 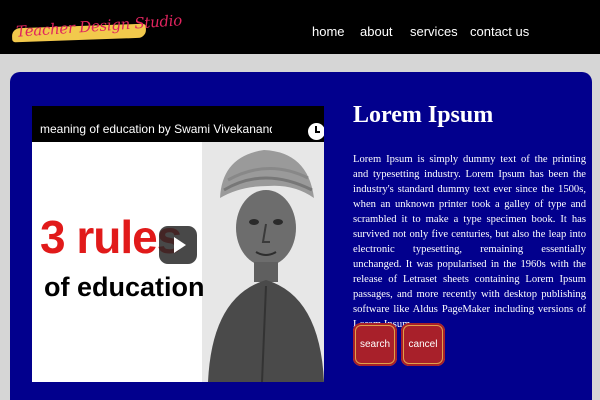 What do you see at coordinates (316, 131) in the screenshot?
I see `watch-later-icon` at bounding box center [316, 131].